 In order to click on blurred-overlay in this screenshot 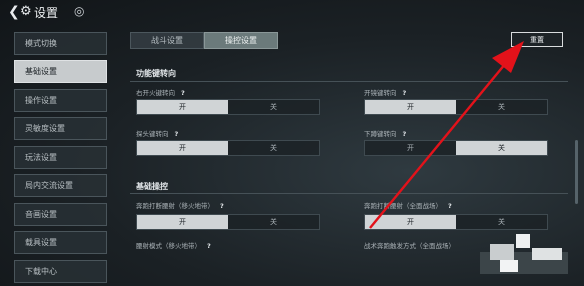, I will do `click(524, 254)`.